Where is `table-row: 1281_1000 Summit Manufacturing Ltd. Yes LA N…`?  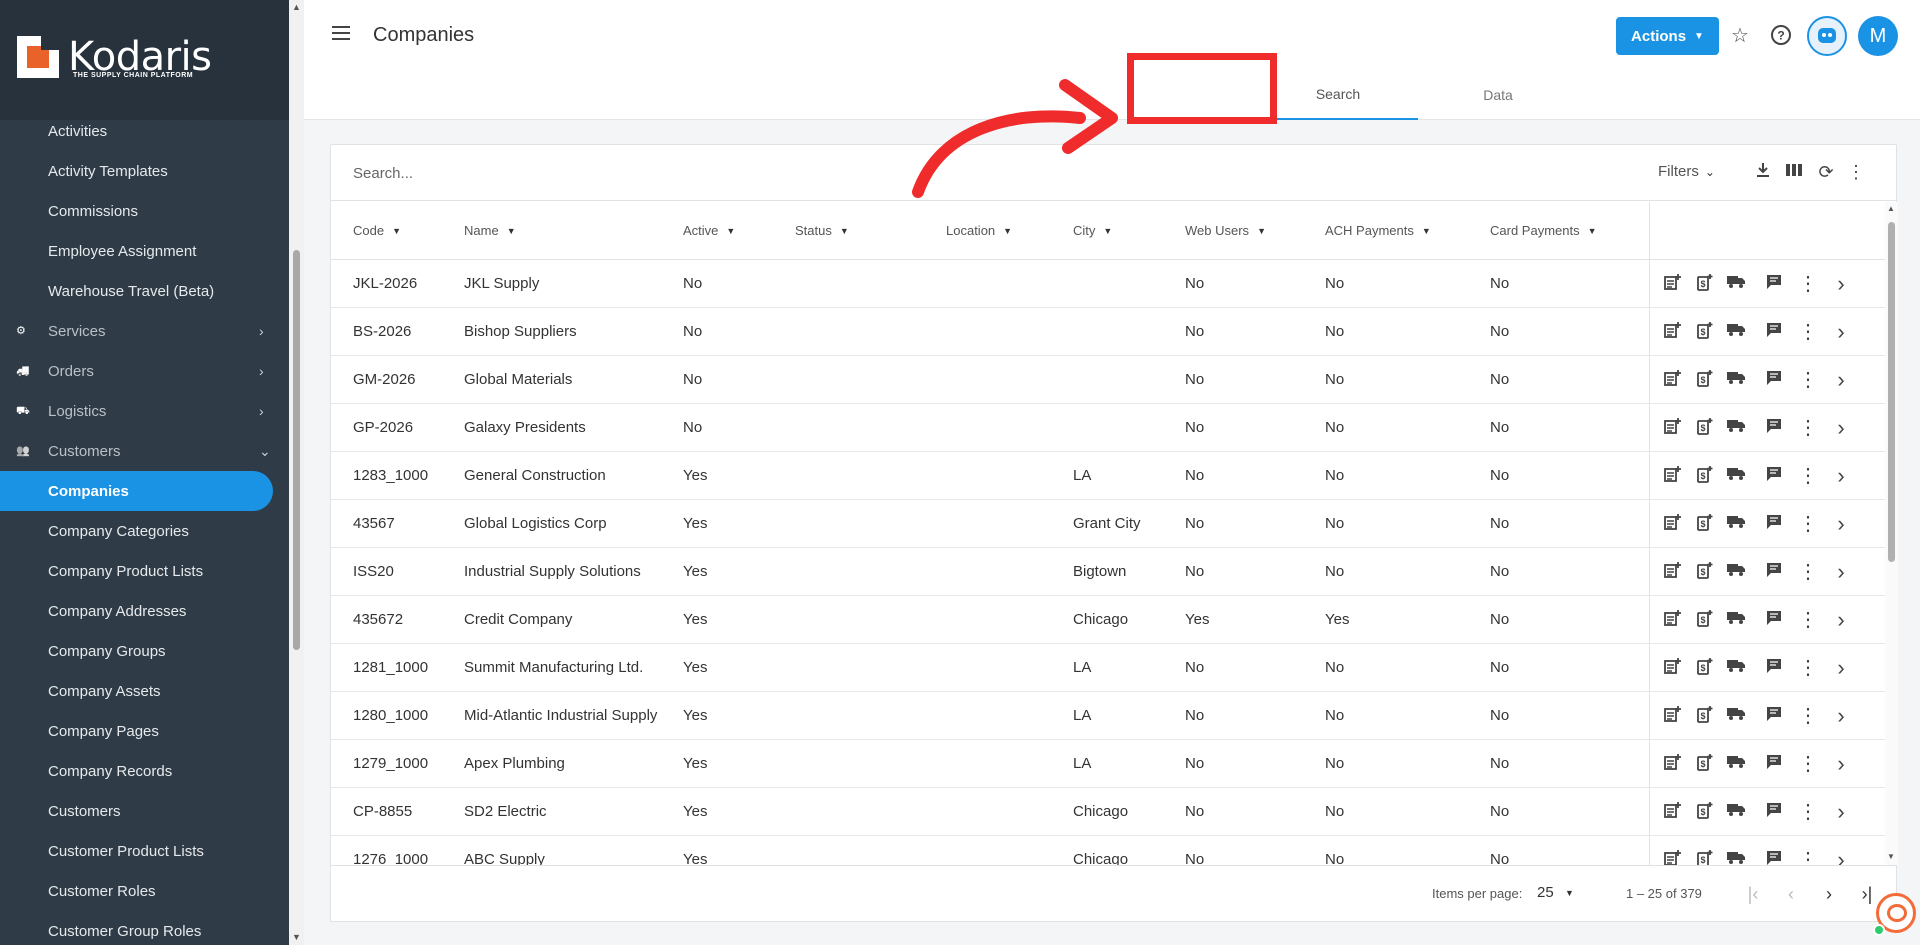 table-row: 1281_1000 Summit Manufacturing Ltd. Yes LA N… is located at coordinates (1108, 668).